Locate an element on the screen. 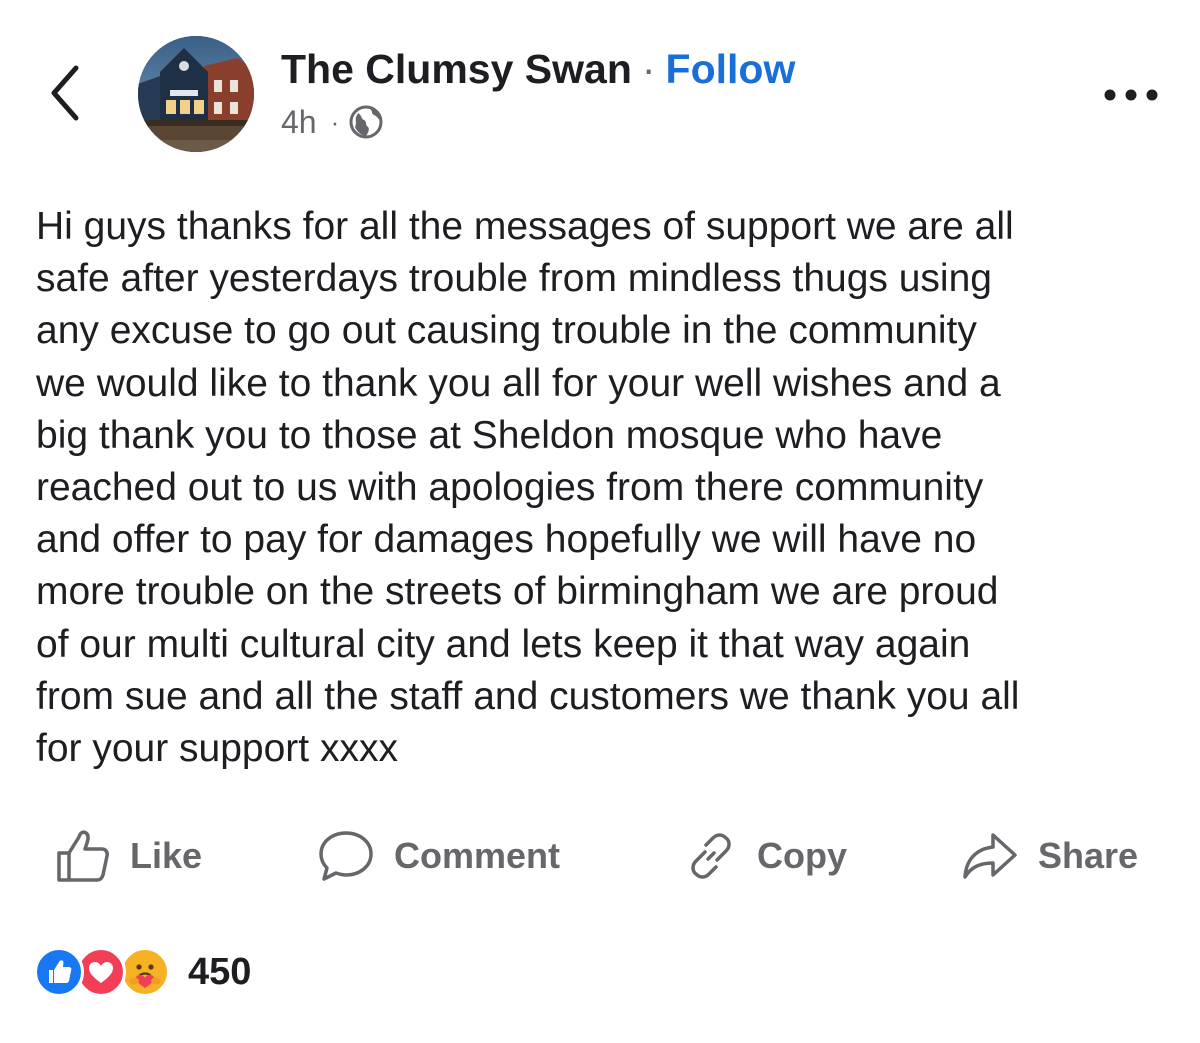  post-header-title: The Clumsy Swan · Follow is located at coordinates (538, 69).